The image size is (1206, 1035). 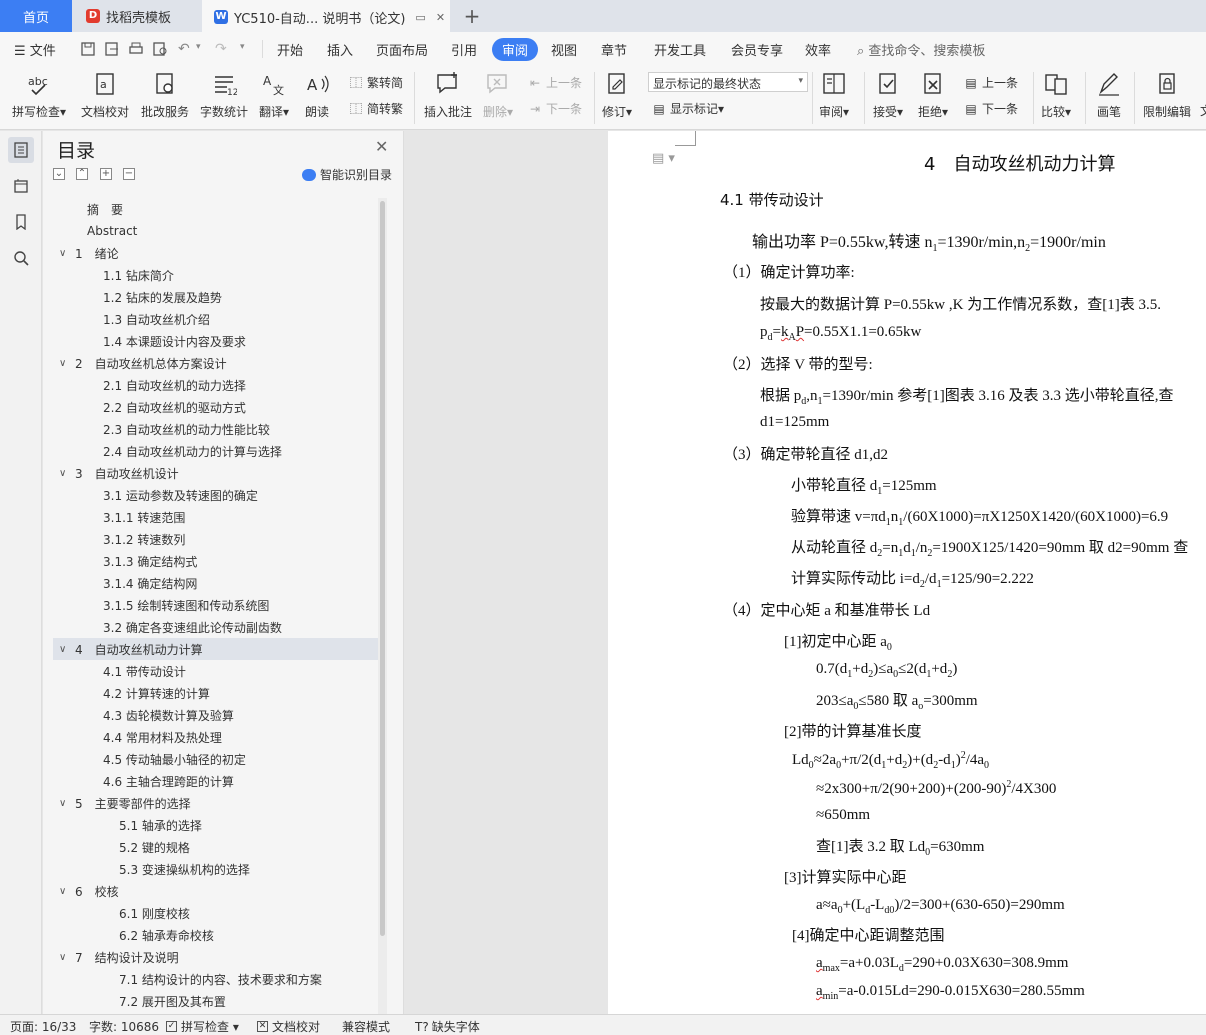 I want to click on toc-item: 6.1 刚度校核, so click(x=215, y=913).